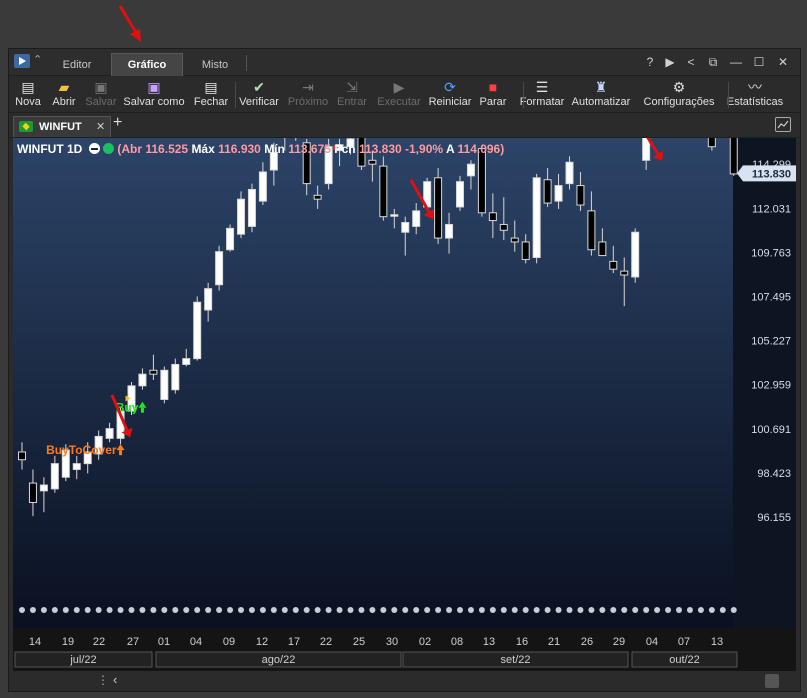 Image resolution: width=807 pixels, height=698 pixels. I want to click on scroll-grip-icon: ⋮, so click(103, 680).